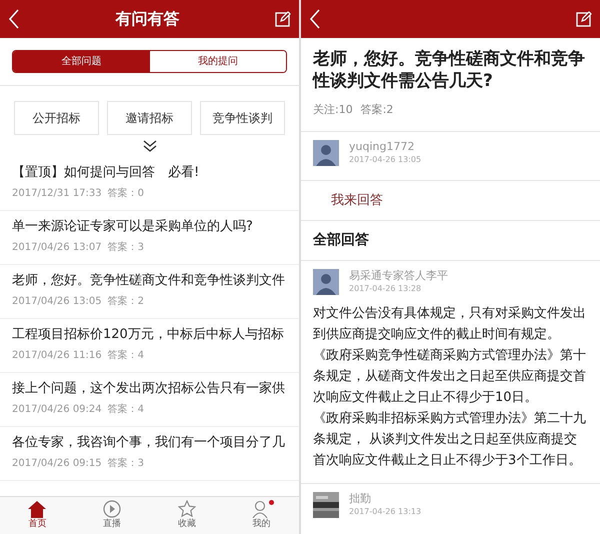 This screenshot has height=534, width=600. What do you see at coordinates (149, 335) in the screenshot?
I see `question-title: 工程项目招标价120万元，中标后中标人与招标` at bounding box center [149, 335].